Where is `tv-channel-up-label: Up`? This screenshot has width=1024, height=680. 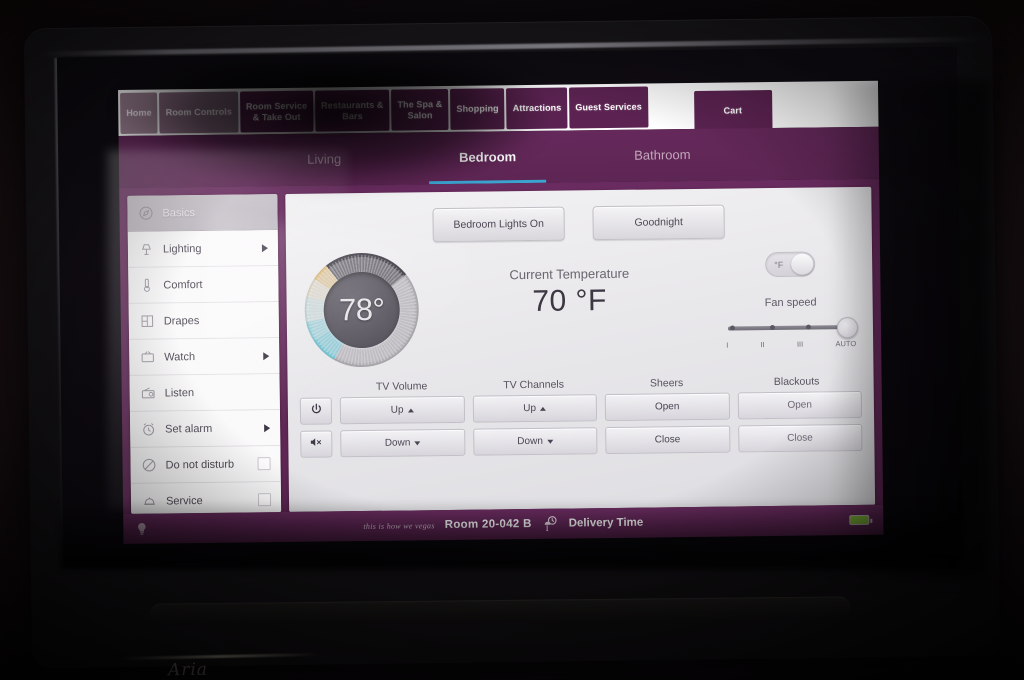
tv-channel-up-label: Up is located at coordinates (530, 408).